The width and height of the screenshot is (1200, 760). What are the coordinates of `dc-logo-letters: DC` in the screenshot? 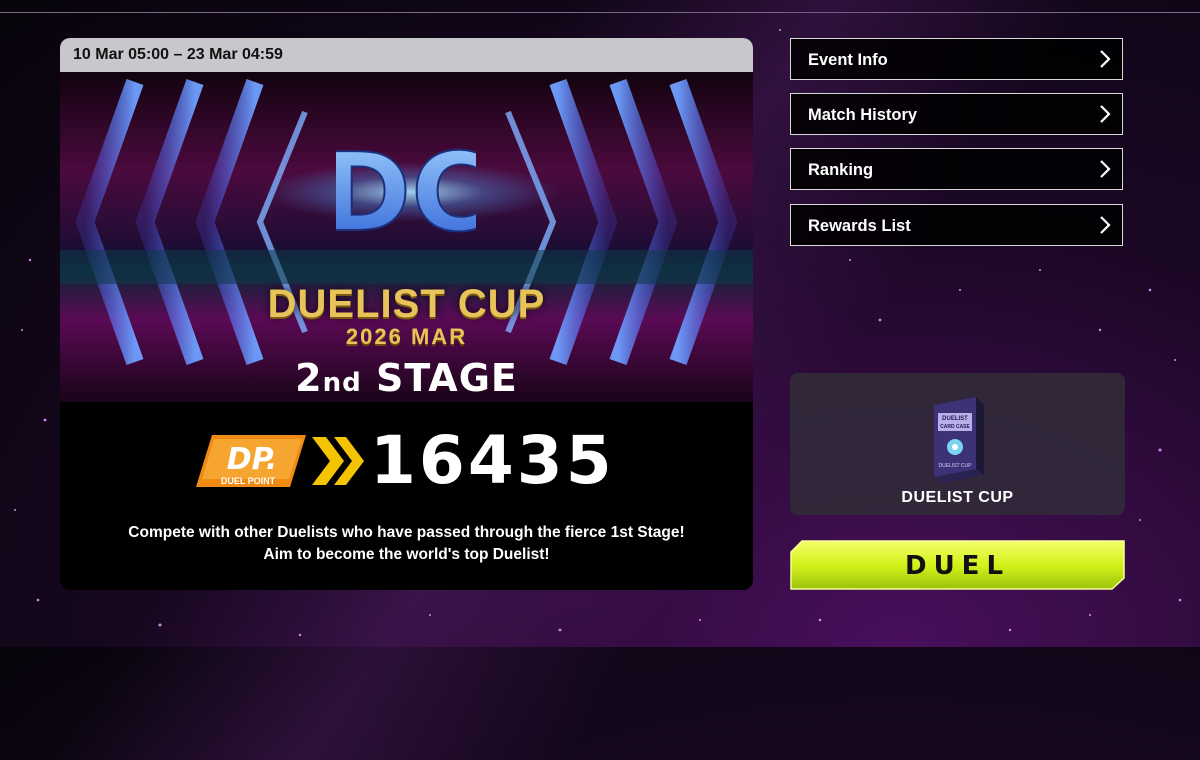 It's located at (406, 190).